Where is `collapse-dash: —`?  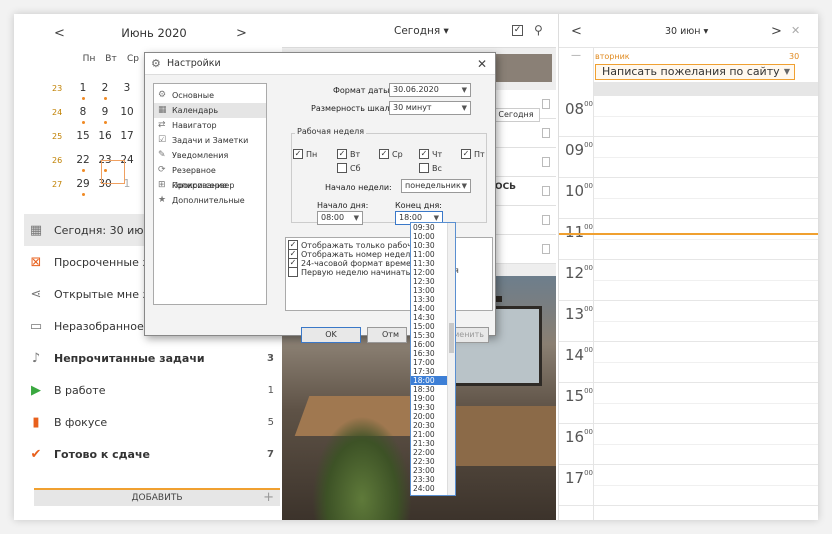 collapse-dash: — is located at coordinates (576, 55).